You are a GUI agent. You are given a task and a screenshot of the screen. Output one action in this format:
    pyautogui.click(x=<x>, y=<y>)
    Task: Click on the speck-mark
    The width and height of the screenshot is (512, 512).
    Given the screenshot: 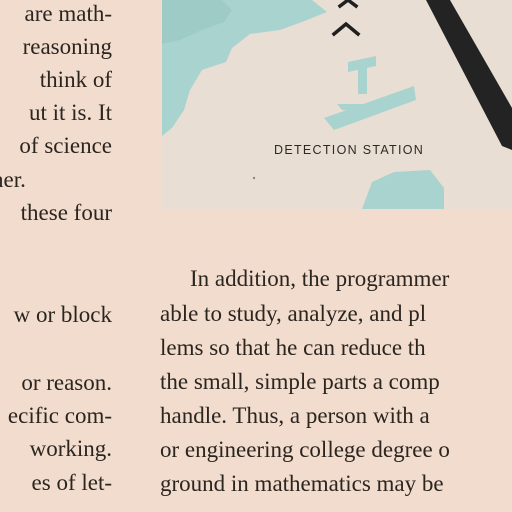 What is the action you would take?
    pyautogui.click(x=254, y=178)
    